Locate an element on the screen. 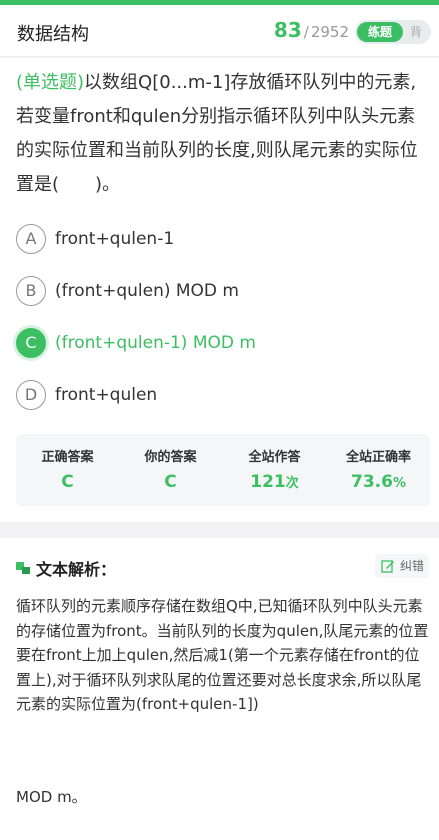 The image size is (439, 840). analysis-body-tail: MOD m。 is located at coordinates (51, 797).